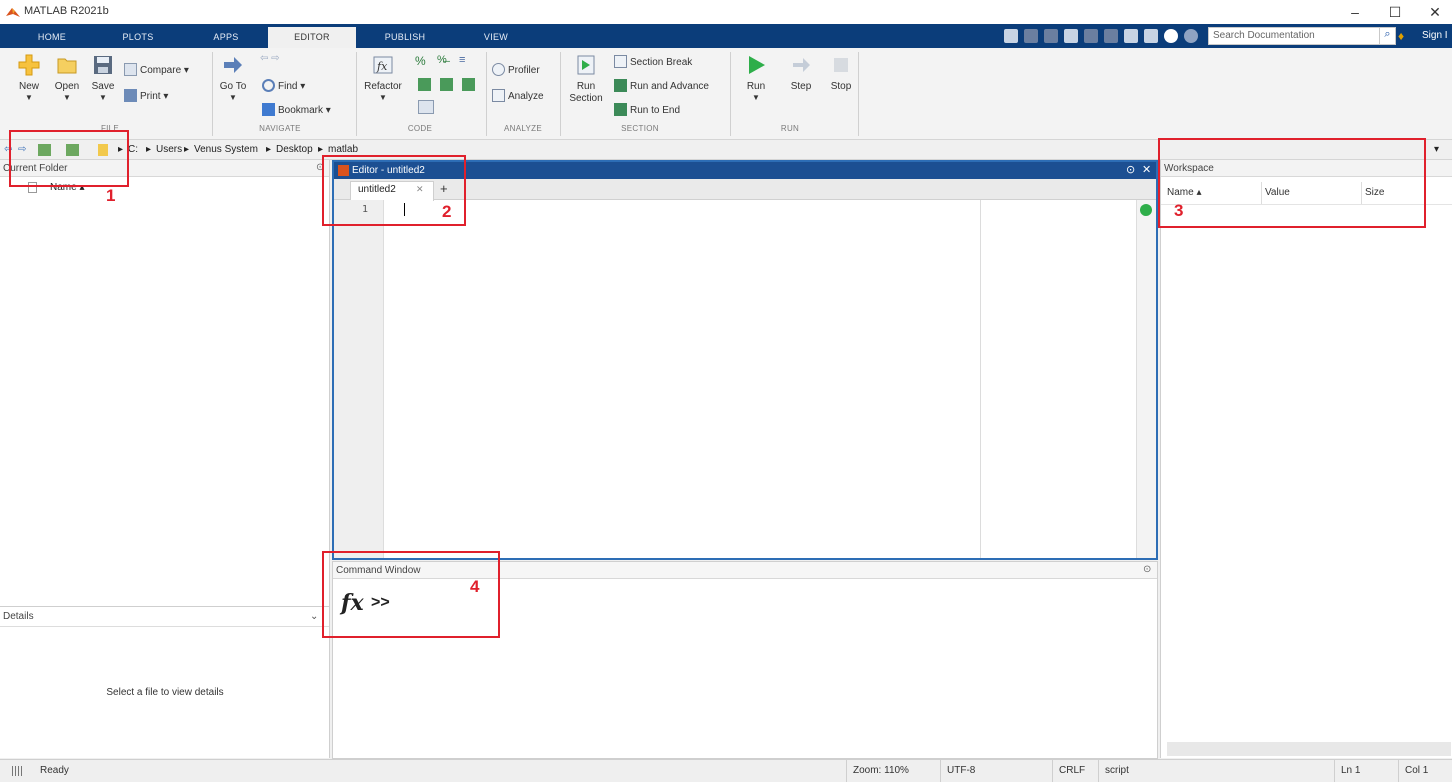 The height and width of the screenshot is (782, 1452). Describe the element at coordinates (1405, 36) in the screenshot. I see `notification-bell-icon: ♦` at that location.